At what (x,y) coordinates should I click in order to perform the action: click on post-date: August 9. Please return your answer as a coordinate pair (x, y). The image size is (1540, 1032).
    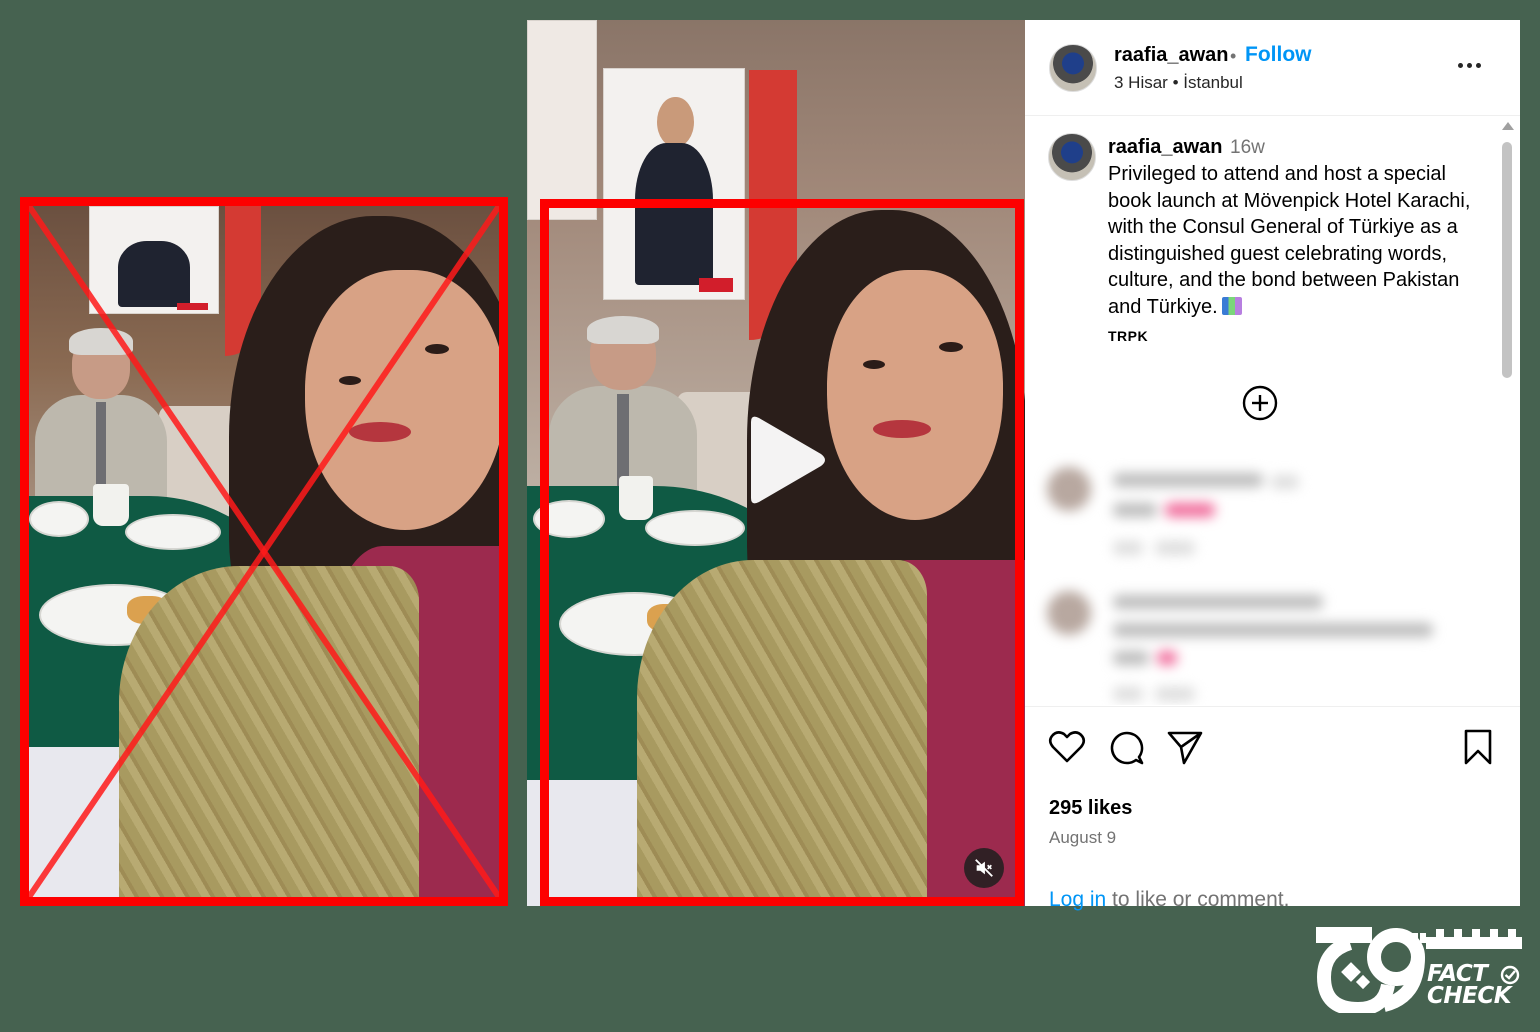
    Looking at the image, I should click on (1082, 838).